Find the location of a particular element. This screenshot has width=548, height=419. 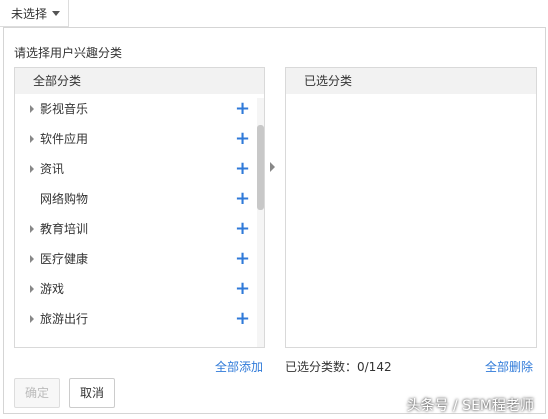

move-right-arrow-icon is located at coordinates (272, 167).